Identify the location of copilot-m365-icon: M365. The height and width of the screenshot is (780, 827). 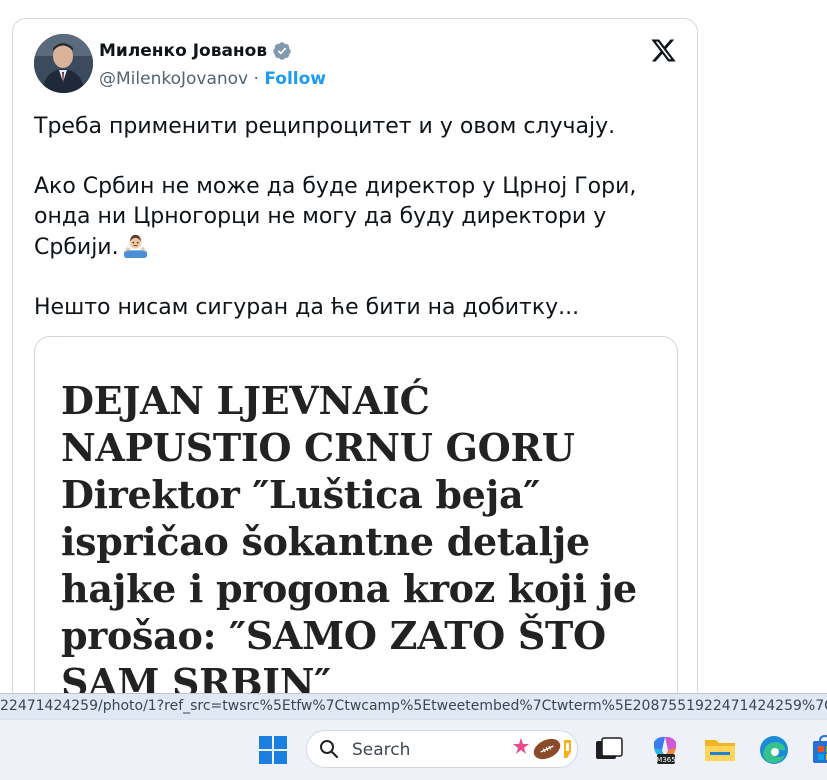
(665, 750).